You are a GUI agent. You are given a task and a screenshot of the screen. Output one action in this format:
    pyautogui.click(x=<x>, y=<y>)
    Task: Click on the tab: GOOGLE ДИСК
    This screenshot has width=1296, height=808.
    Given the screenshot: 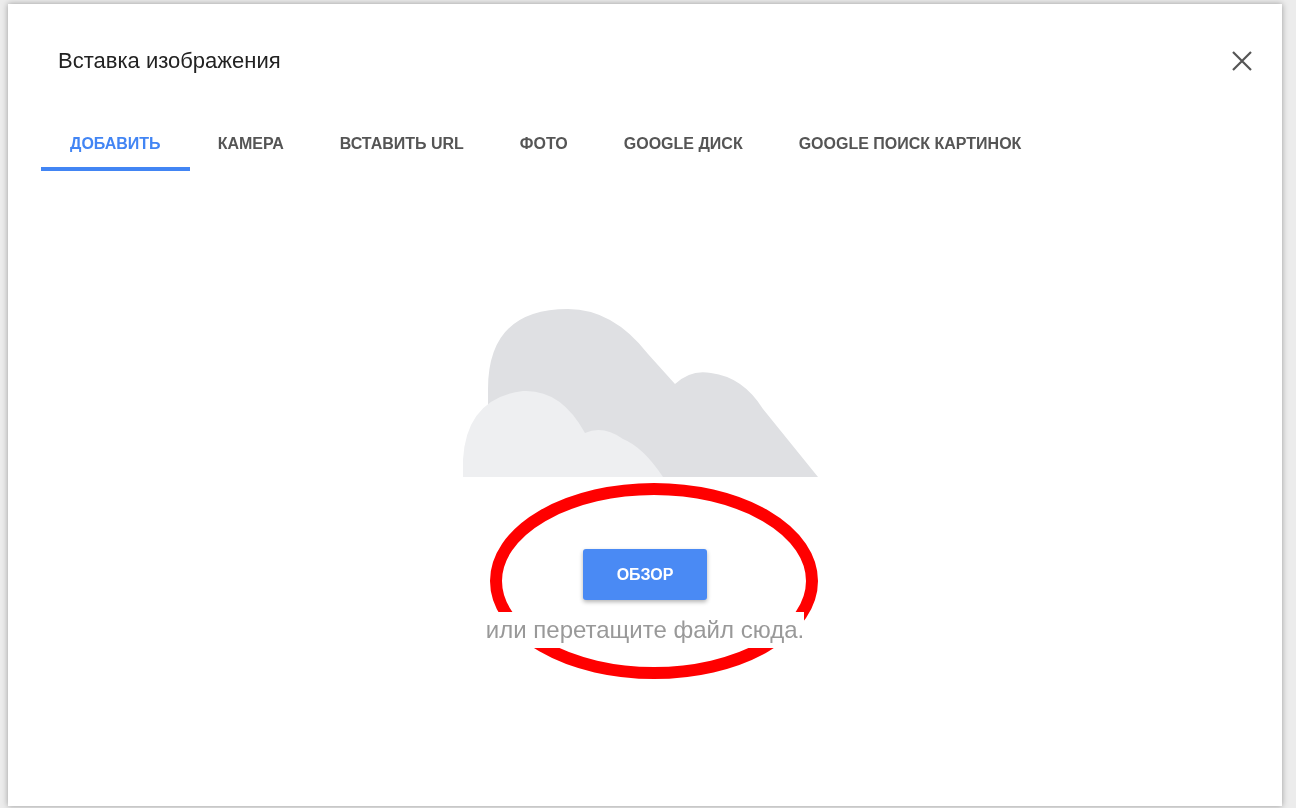 What is the action you would take?
    pyautogui.click(x=683, y=146)
    